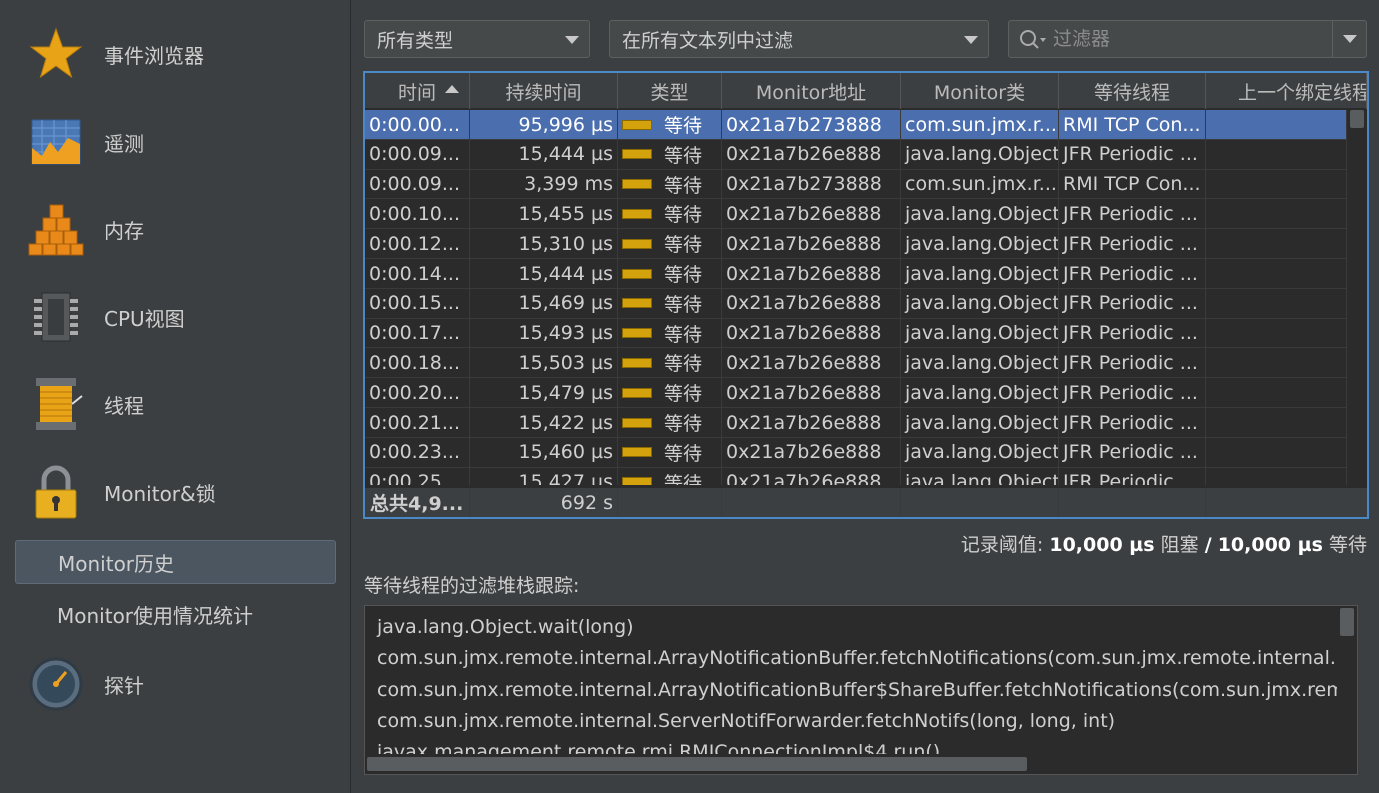 The image size is (1379, 793). What do you see at coordinates (56, 142) in the screenshot?
I see `telemetry-chart-icon` at bounding box center [56, 142].